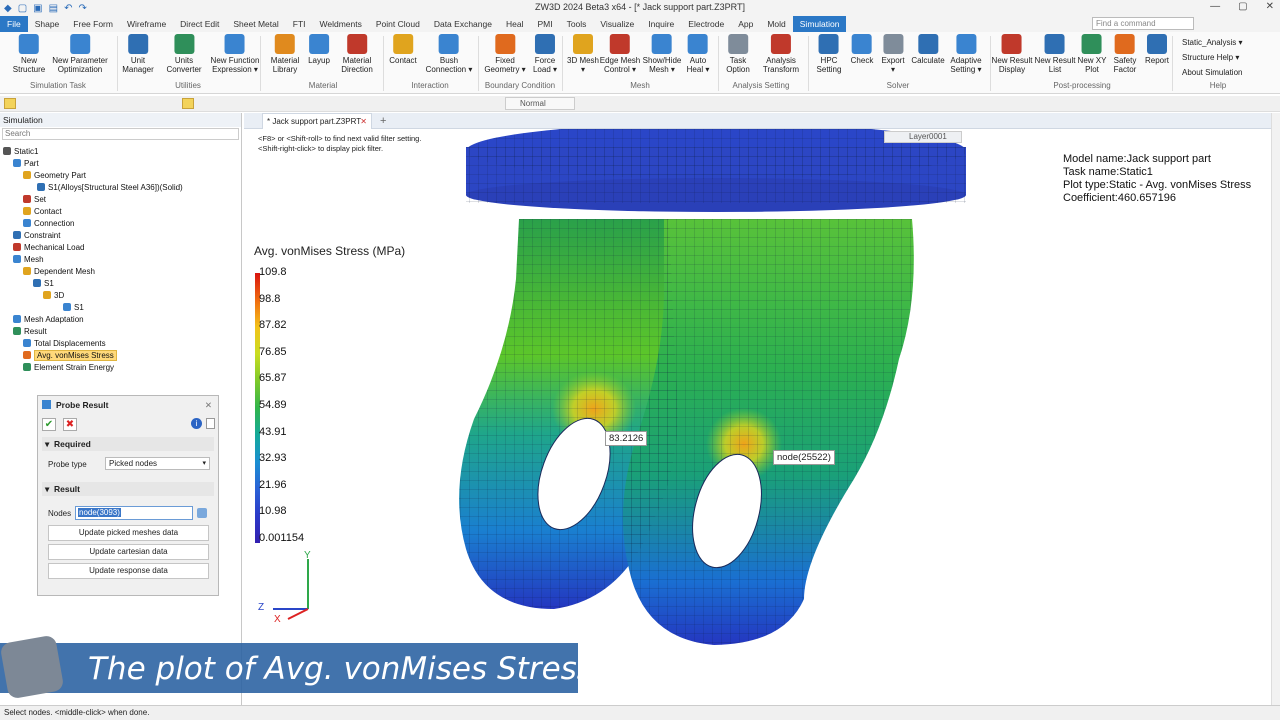 The height and width of the screenshot is (720, 1280). I want to click on layer-select: Layer0001, so click(923, 137).